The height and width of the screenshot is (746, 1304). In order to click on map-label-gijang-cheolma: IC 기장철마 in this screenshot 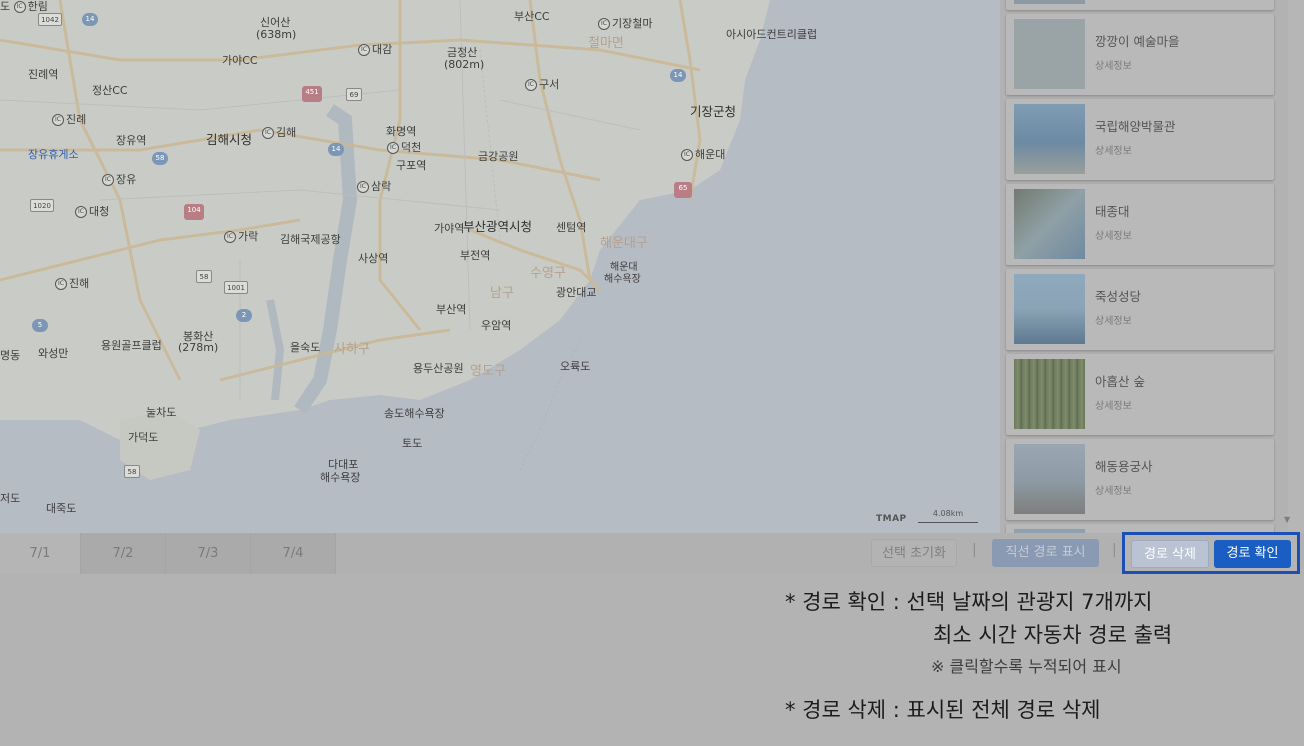, I will do `click(625, 23)`.